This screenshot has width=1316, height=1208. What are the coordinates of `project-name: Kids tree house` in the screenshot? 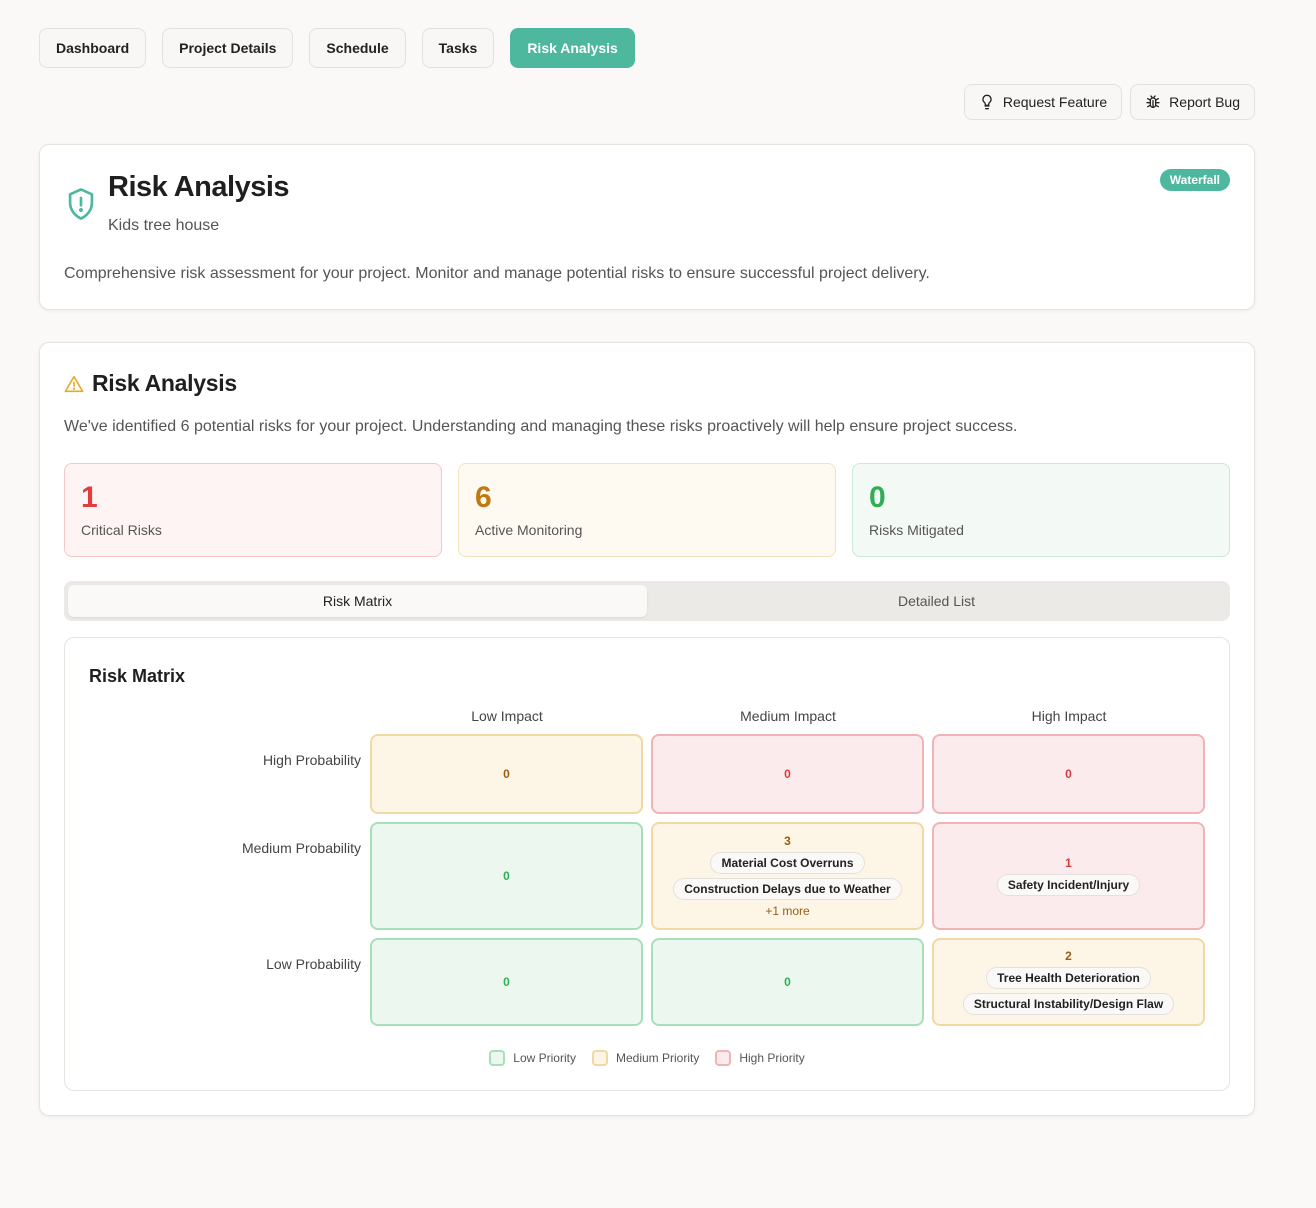 It's located at (164, 225).